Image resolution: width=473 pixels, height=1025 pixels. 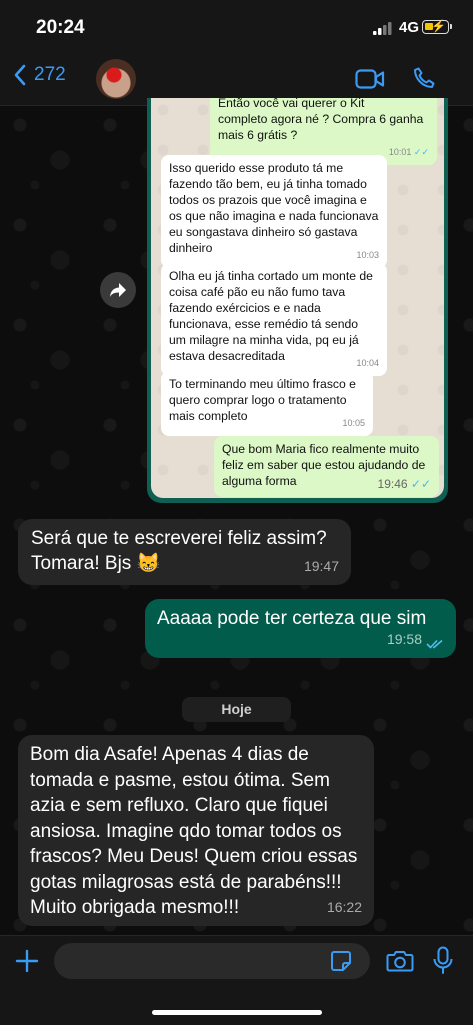 I want to click on forward-icon, so click(x=118, y=290).